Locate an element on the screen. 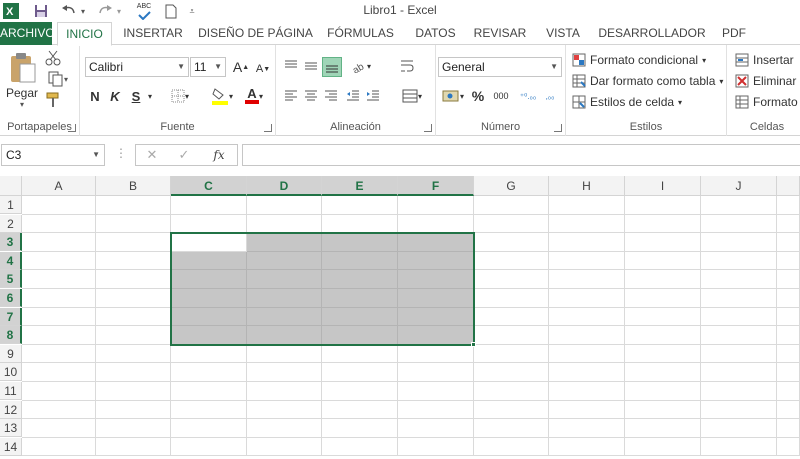 This screenshot has height=459, width=800. font-launcher-icon is located at coordinates (268, 128).